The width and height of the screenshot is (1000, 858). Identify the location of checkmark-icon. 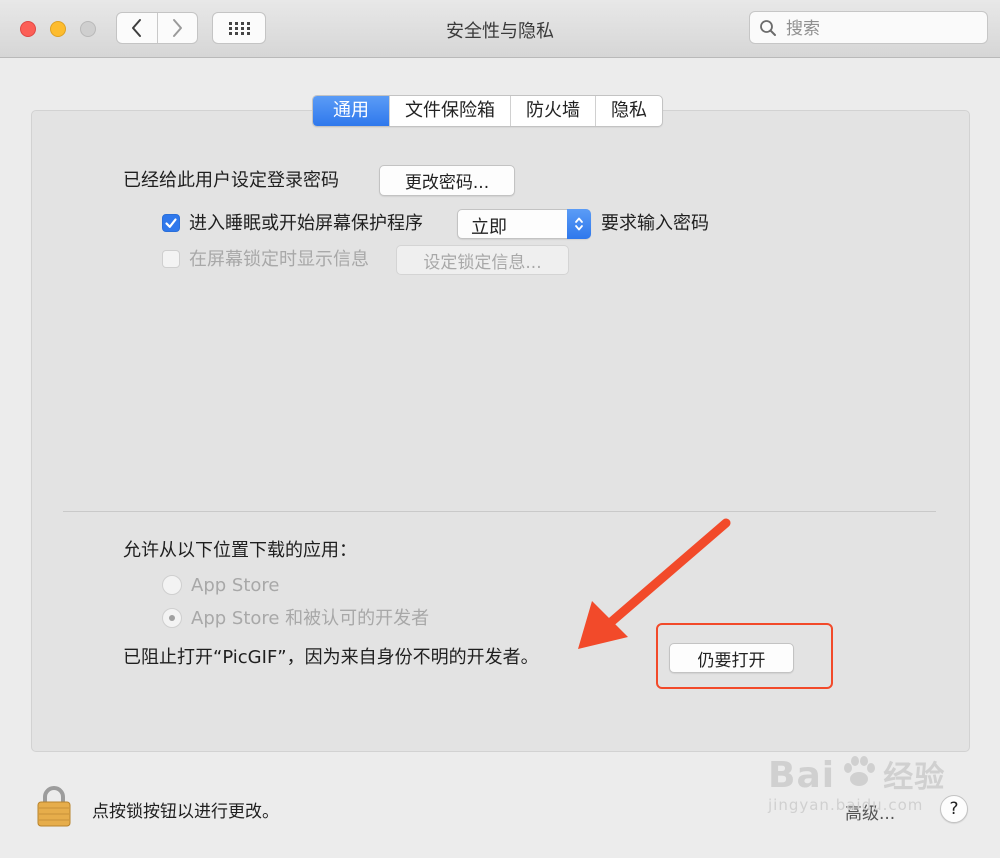
(171, 223).